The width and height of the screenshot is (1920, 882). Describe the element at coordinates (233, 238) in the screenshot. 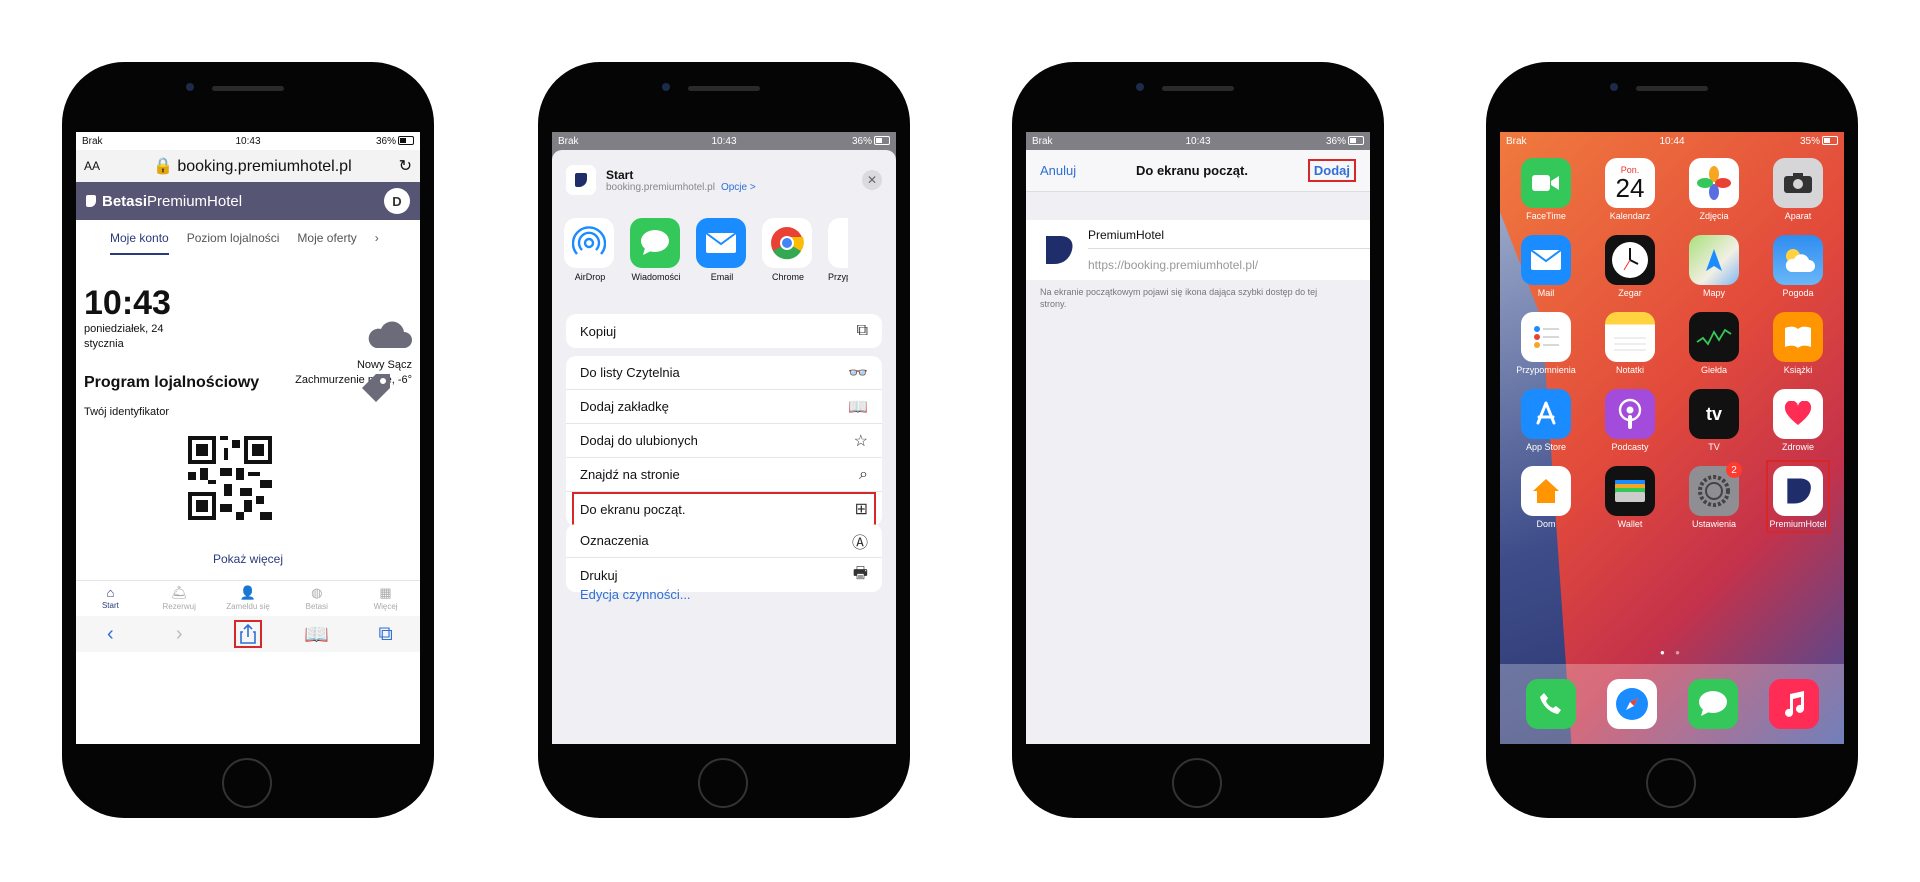

I see `tab-loyalty-level: Poziom lojalności` at that location.